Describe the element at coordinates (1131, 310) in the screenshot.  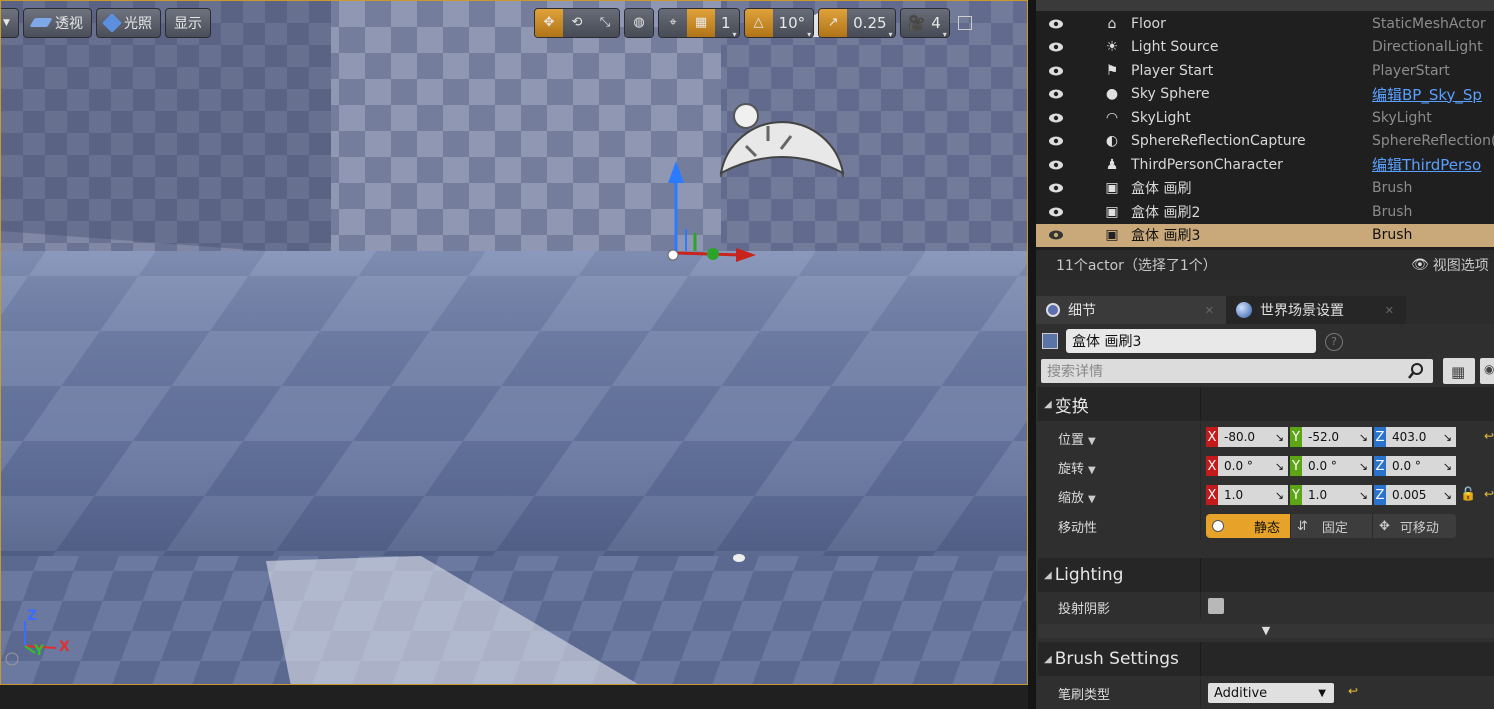
I see `tab-details: 细节 ✕` at that location.